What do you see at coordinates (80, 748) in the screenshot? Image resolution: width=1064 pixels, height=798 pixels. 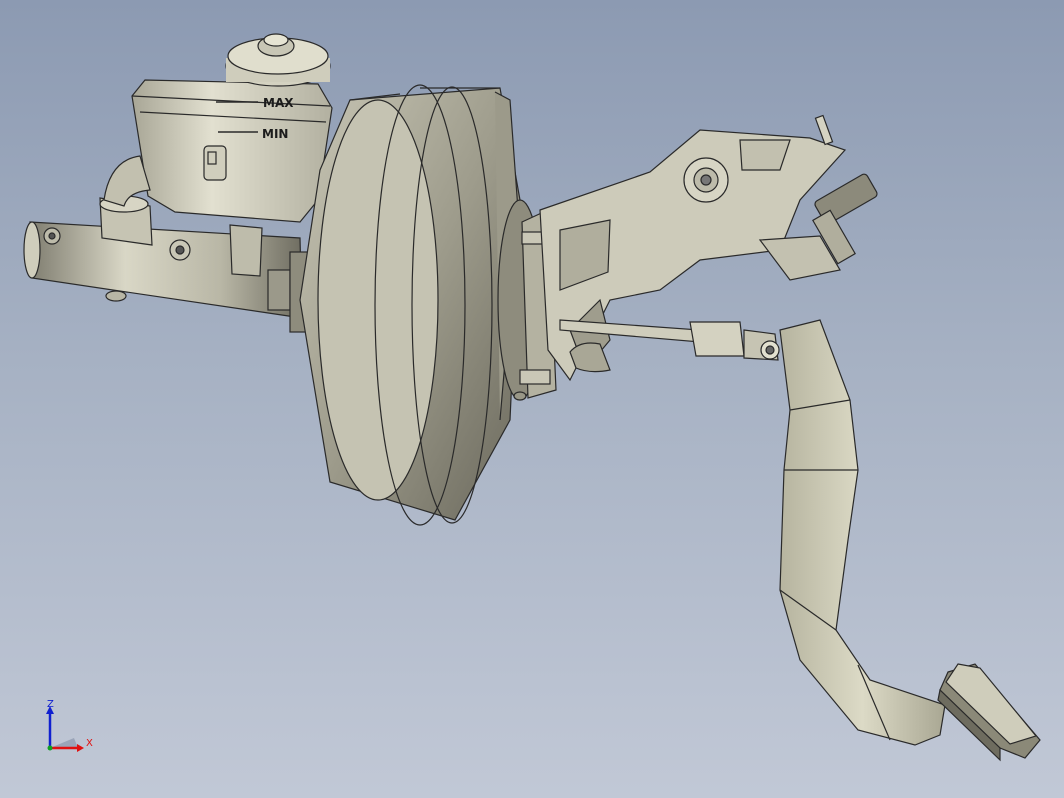 I see `x-axis-arrow-icon` at bounding box center [80, 748].